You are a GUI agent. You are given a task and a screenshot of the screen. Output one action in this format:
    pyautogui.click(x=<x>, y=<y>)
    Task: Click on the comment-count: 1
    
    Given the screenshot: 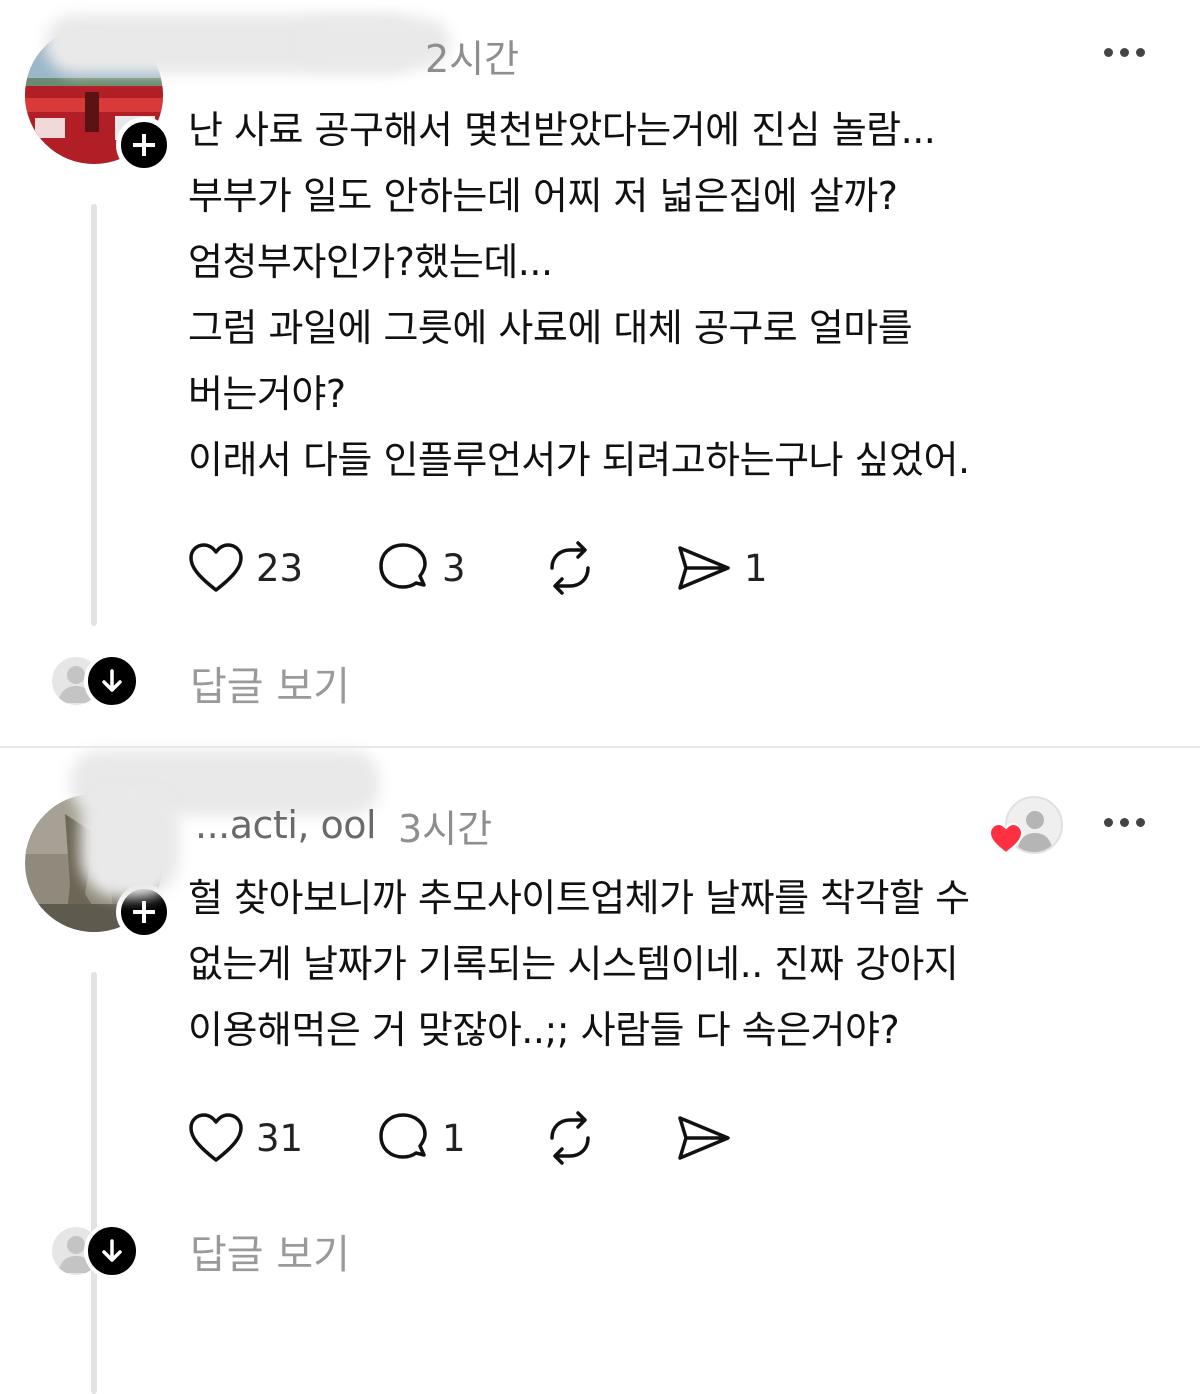 What is the action you would take?
    pyautogui.click(x=454, y=1138)
    